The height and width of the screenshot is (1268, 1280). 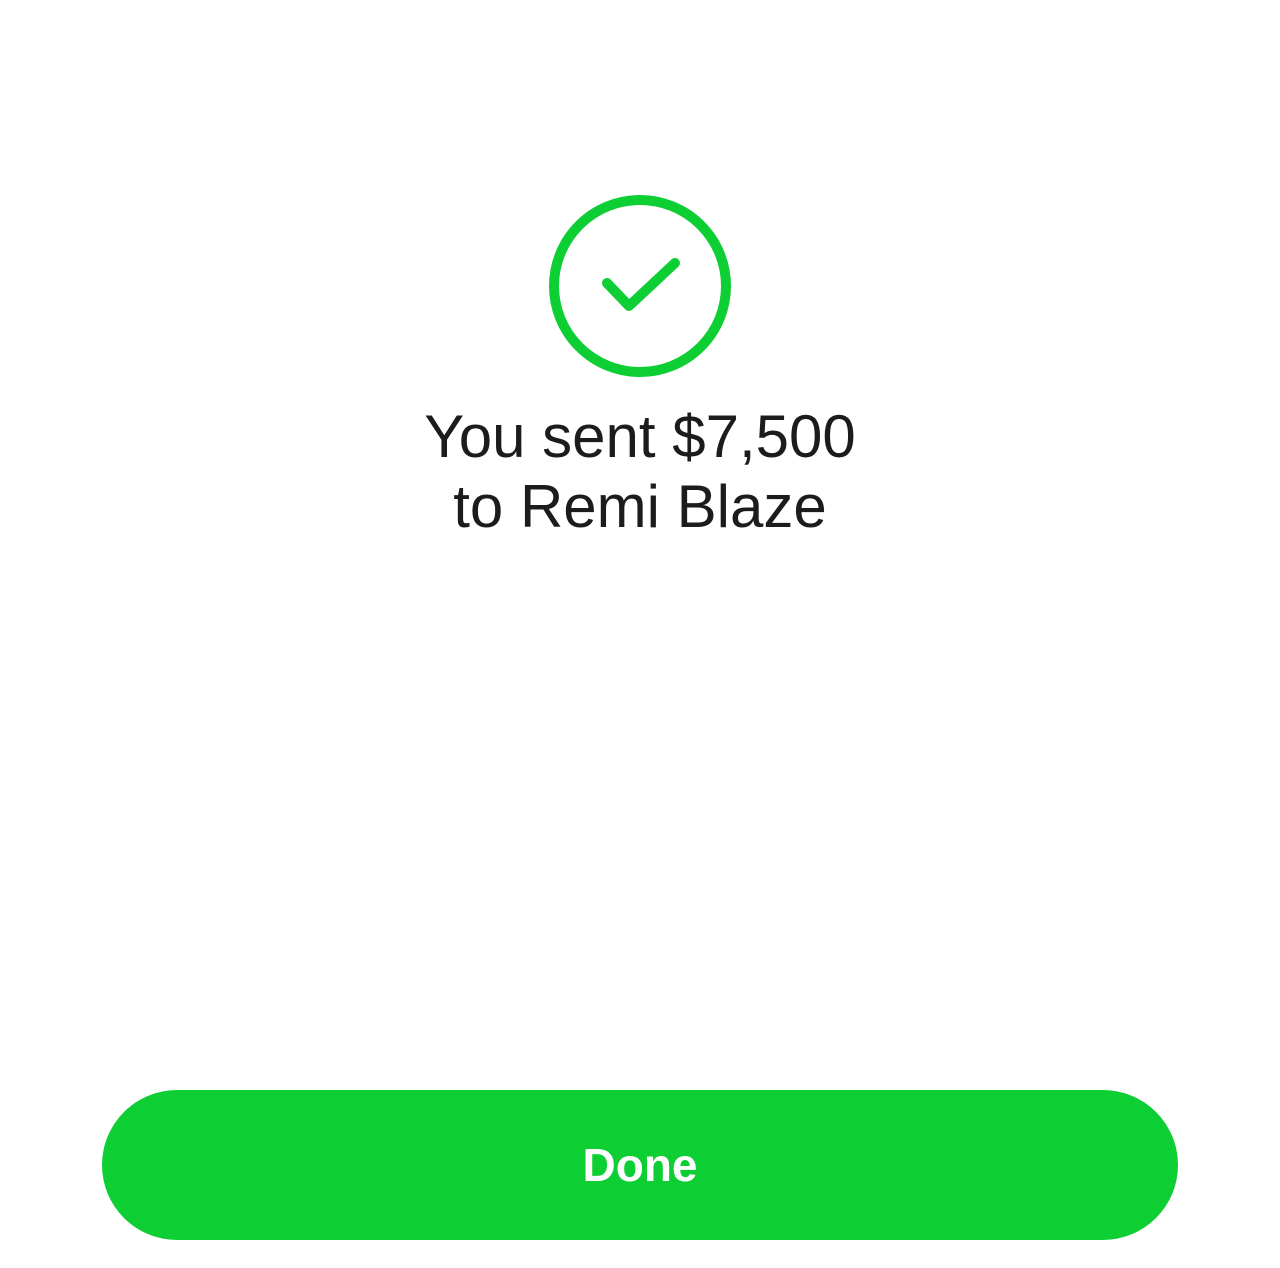 What do you see at coordinates (640, 1165) in the screenshot?
I see `done-button: Done` at bounding box center [640, 1165].